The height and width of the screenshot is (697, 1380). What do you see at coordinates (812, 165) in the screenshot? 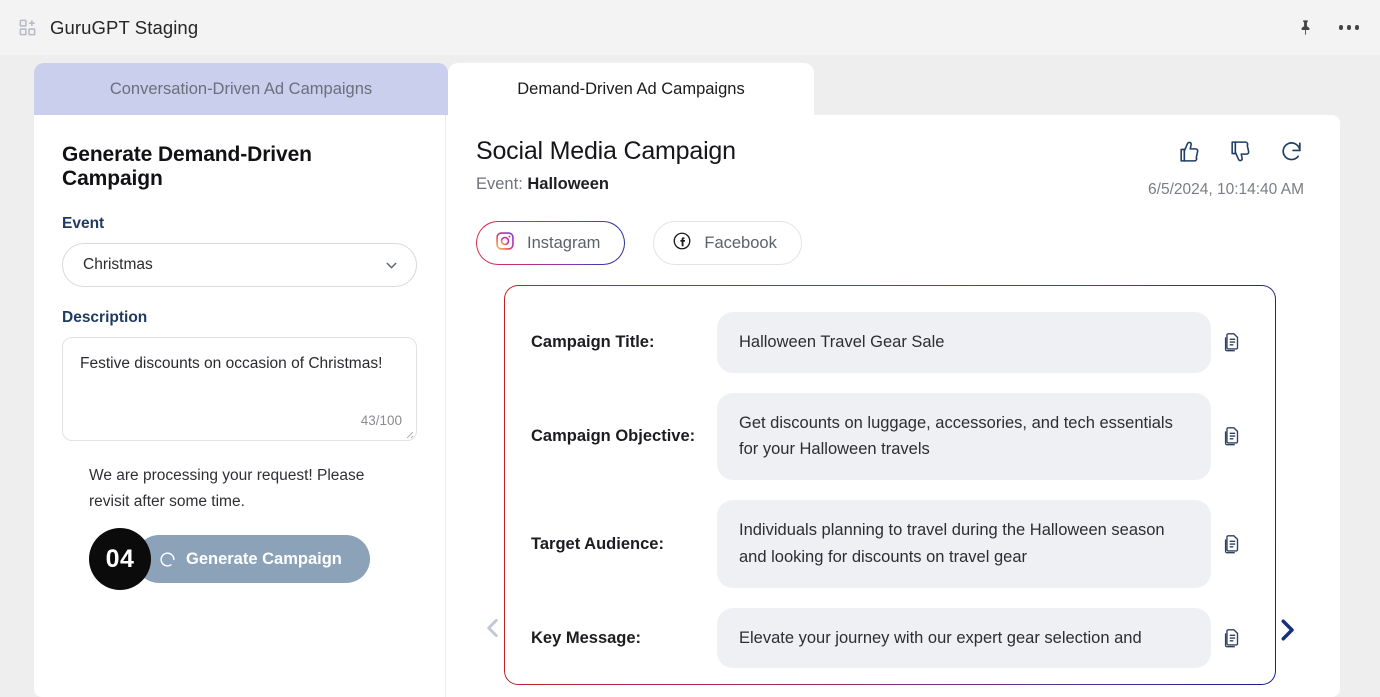
I see `result-header-left: Social Media Campaign Event: Halloween` at bounding box center [812, 165].